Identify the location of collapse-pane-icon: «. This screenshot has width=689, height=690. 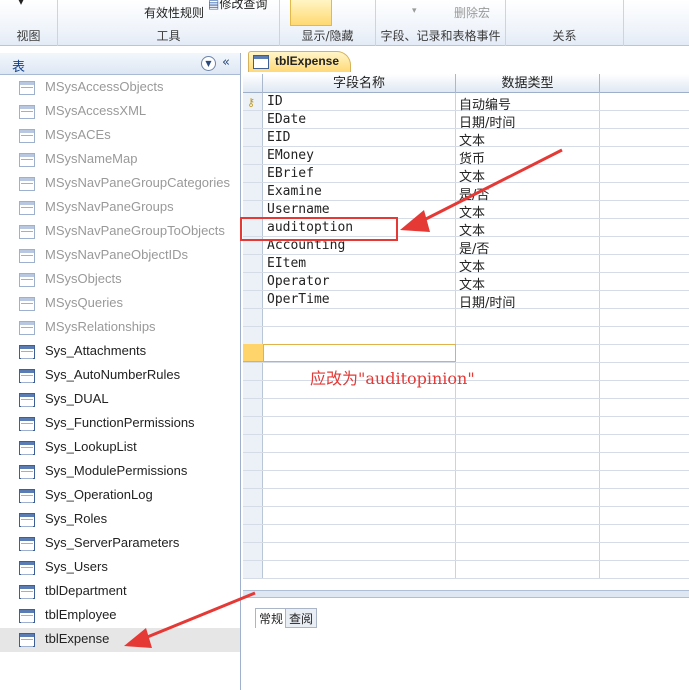
(226, 62).